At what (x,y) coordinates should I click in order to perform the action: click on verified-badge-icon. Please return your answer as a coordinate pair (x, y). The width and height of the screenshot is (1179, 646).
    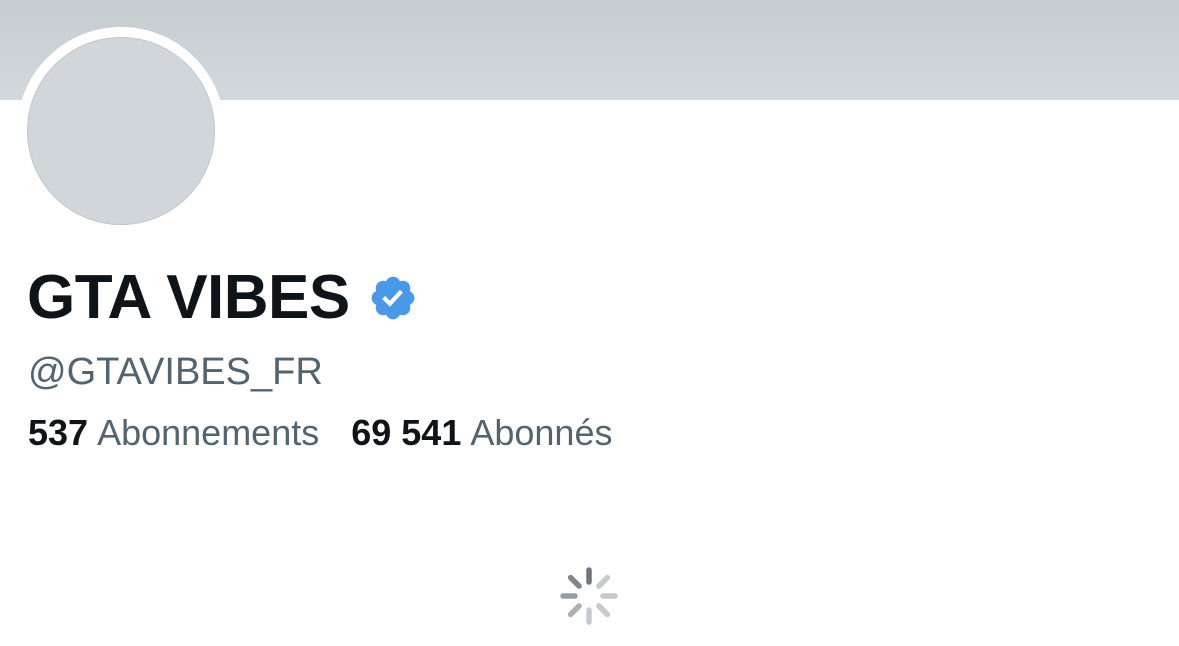
    Looking at the image, I should click on (393, 298).